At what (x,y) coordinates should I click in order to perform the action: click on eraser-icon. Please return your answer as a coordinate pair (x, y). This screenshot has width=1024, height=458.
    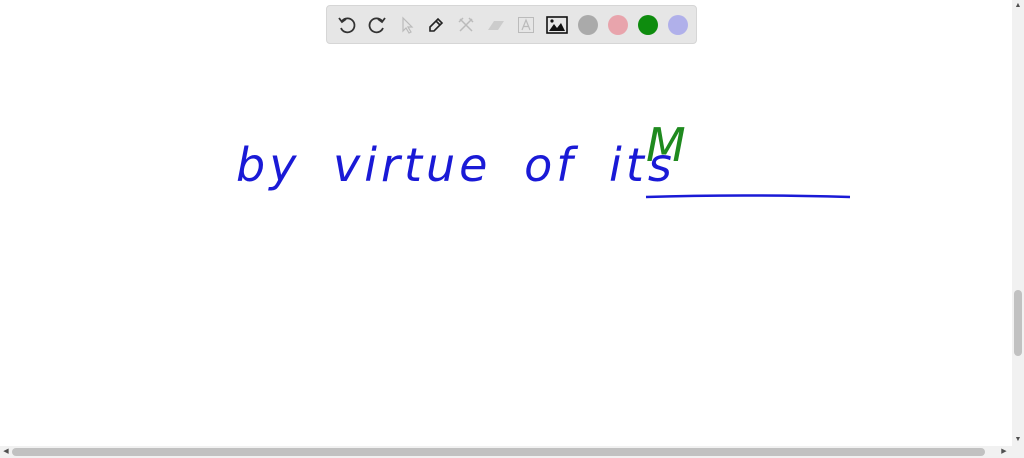
    Looking at the image, I should click on (496, 25).